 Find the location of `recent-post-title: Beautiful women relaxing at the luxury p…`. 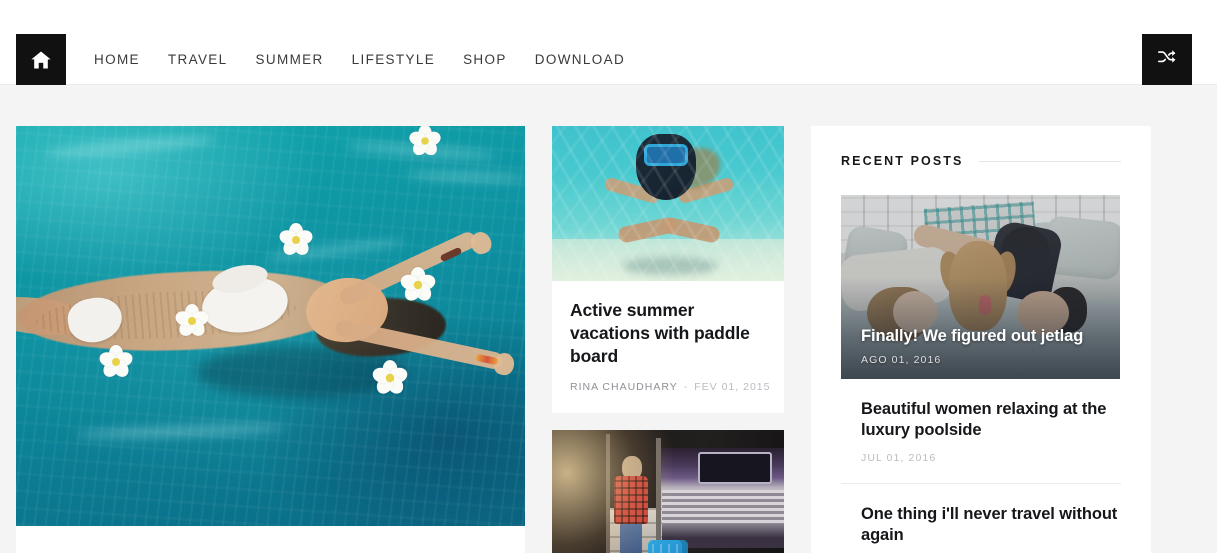

recent-post-title: Beautiful women relaxing at the luxury p… is located at coordinates (991, 420).